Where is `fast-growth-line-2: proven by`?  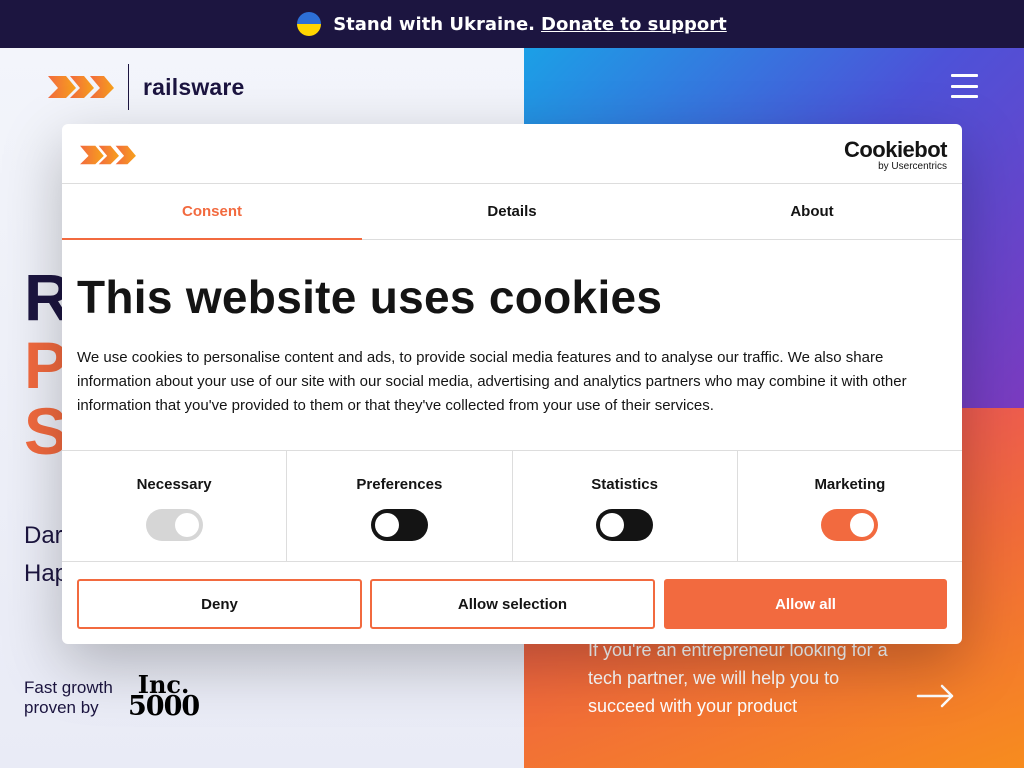
fast-growth-line-2: proven by is located at coordinates (61, 707).